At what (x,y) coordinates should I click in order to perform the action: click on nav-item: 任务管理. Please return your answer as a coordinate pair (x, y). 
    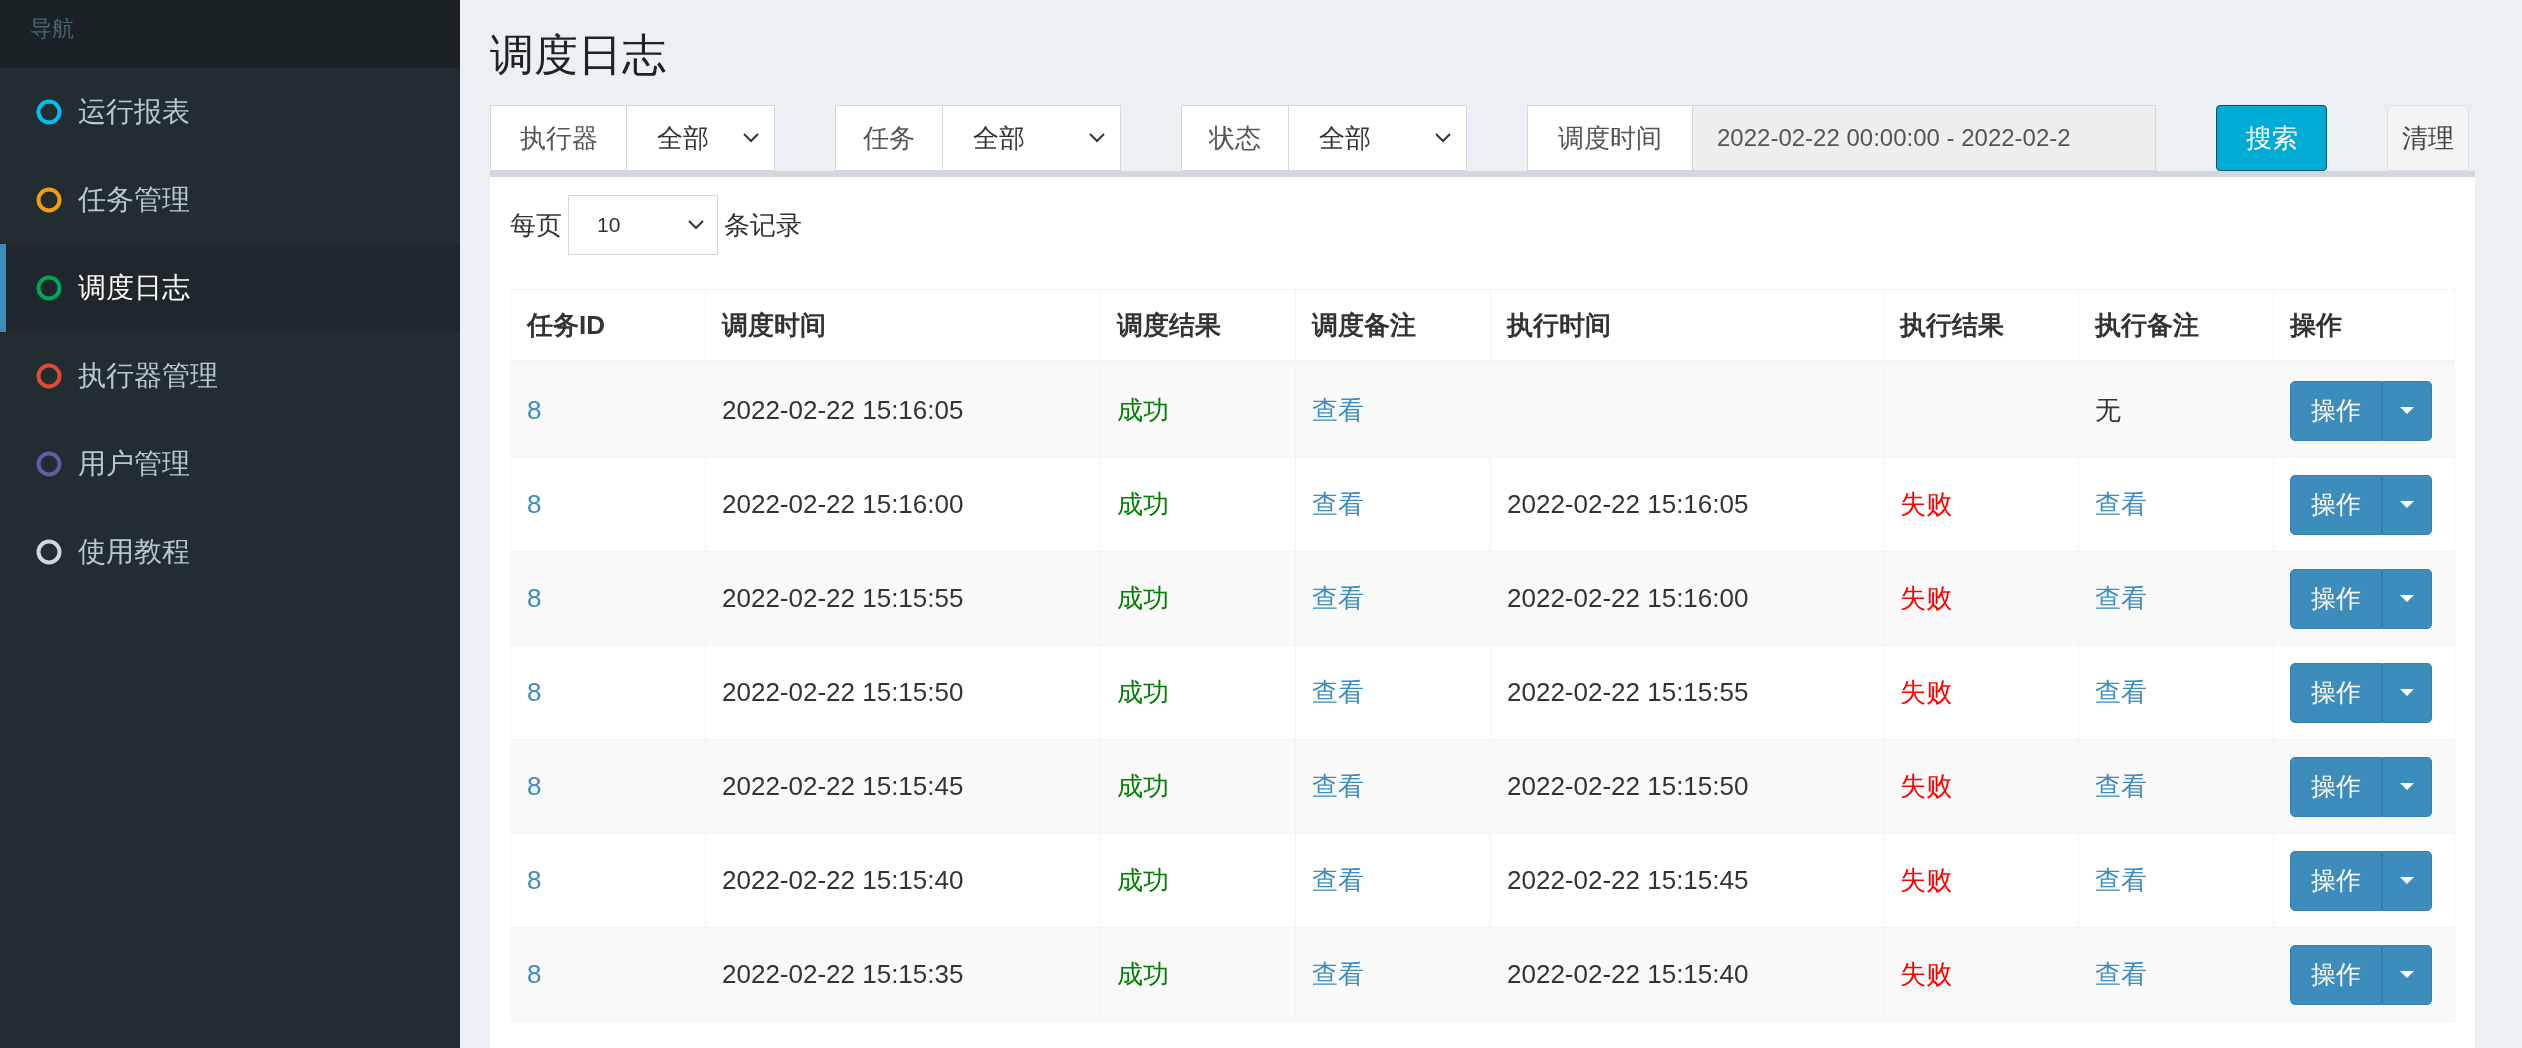
    Looking at the image, I should click on (230, 200).